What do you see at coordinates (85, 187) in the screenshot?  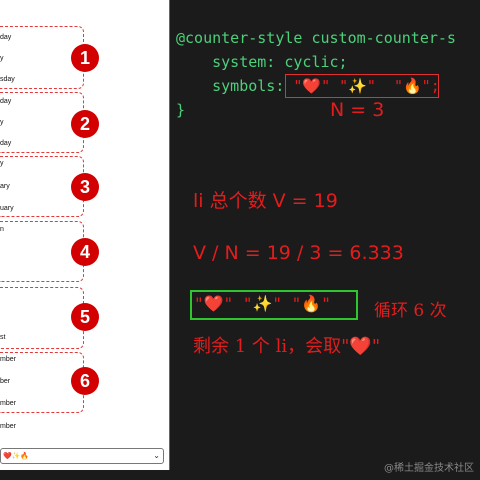 I see `number-badge-3: 3` at bounding box center [85, 187].